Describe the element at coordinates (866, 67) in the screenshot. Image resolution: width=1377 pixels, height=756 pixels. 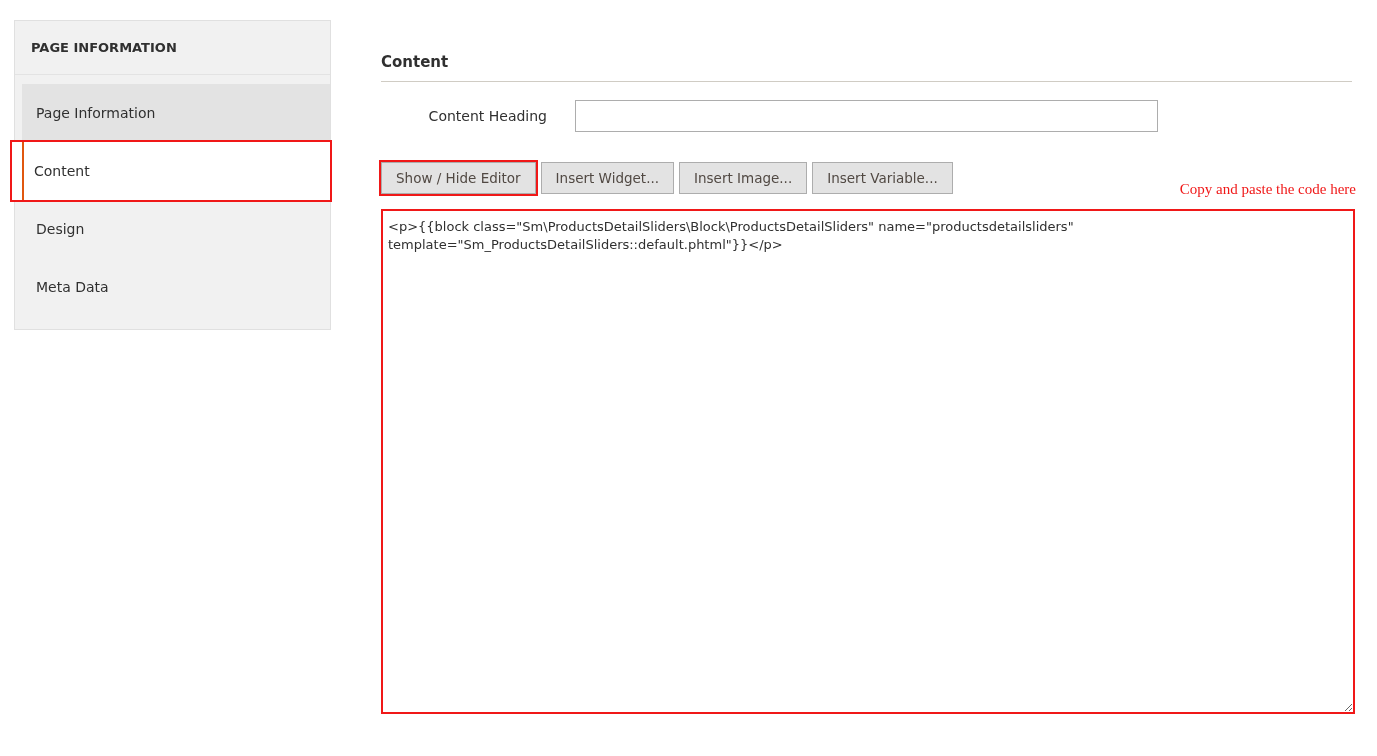
I see `section-title: Content` at that location.